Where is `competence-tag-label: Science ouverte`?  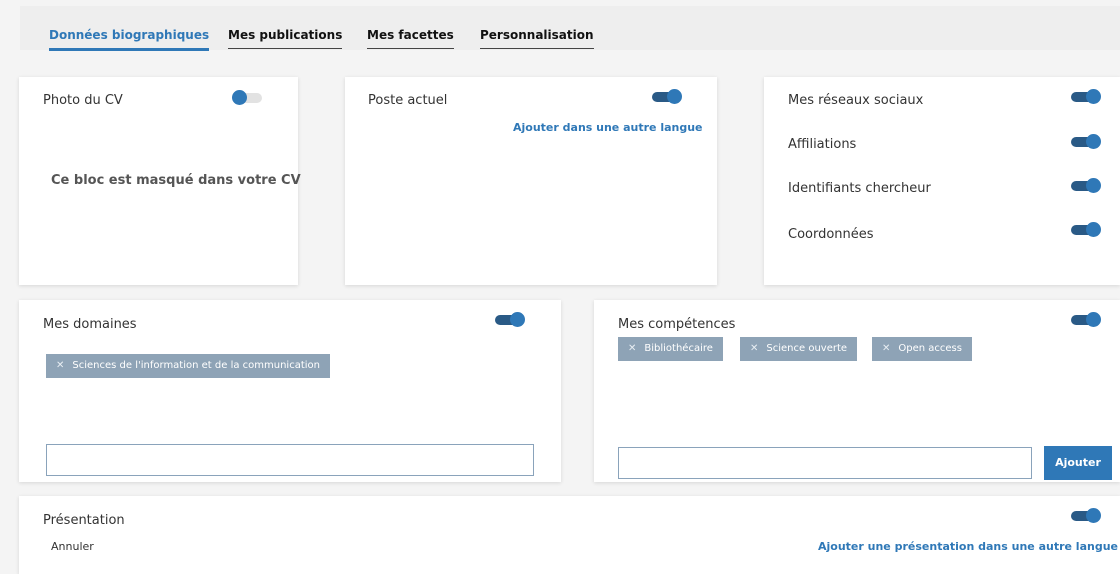 competence-tag-label: Science ouverte is located at coordinates (807, 348).